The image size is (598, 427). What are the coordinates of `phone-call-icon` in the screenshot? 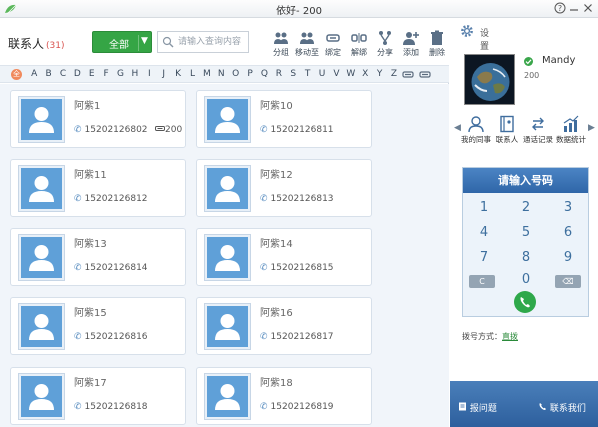 It's located at (525, 302).